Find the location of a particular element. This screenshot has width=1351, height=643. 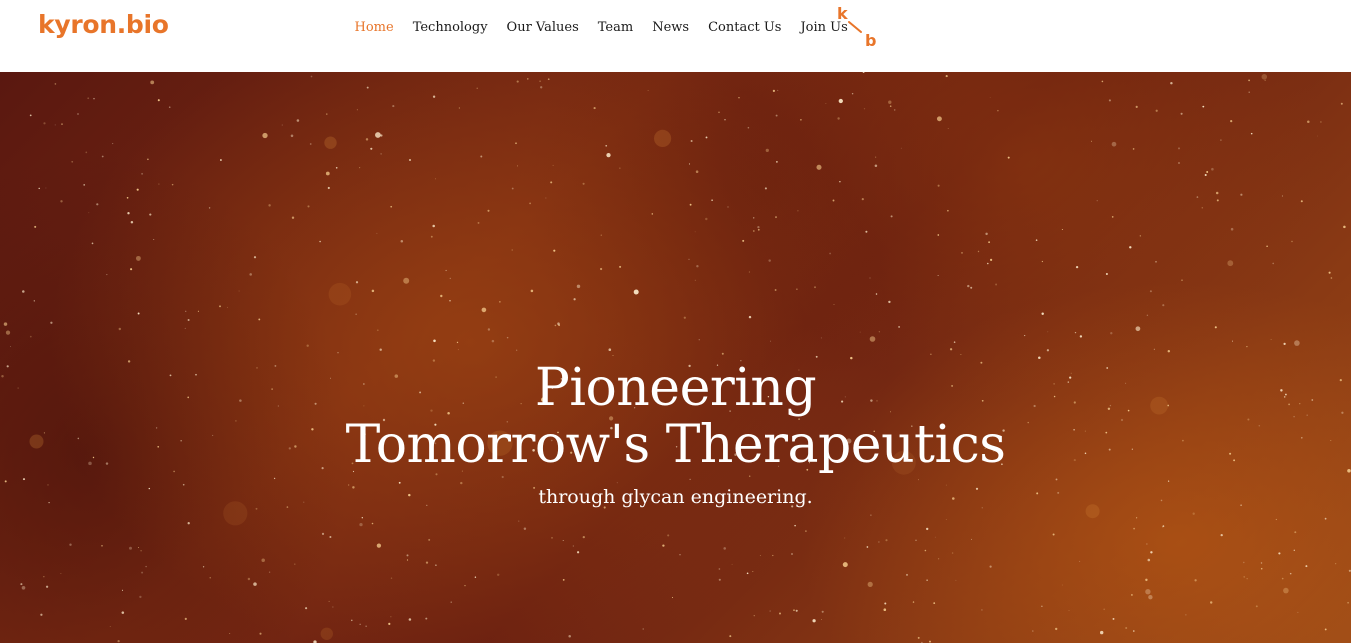

kb-monogram-icon: k b is located at coordinates (858, 26).